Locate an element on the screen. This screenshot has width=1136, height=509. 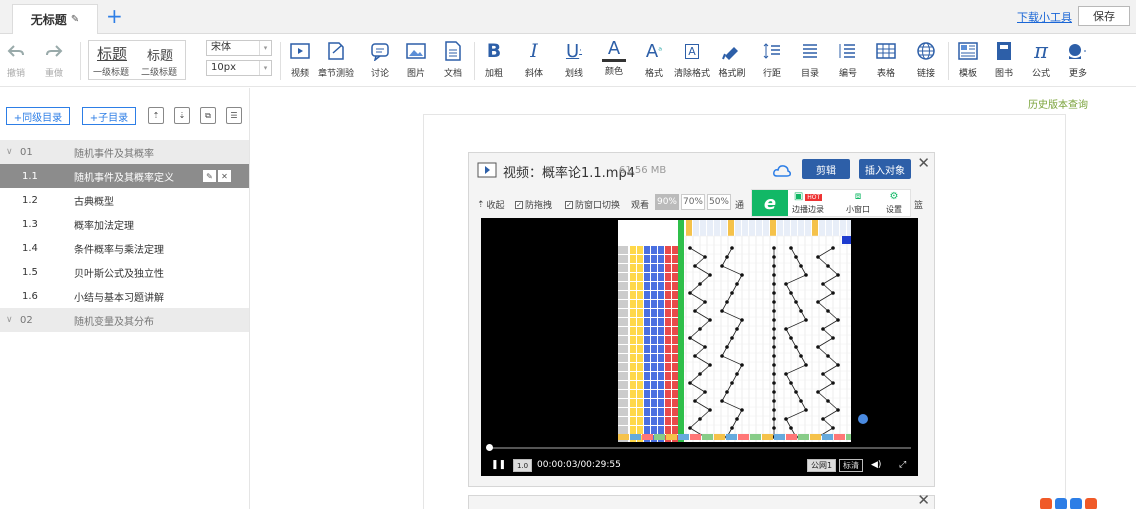
toc-label: 目录 is located at coordinates (809, 74).